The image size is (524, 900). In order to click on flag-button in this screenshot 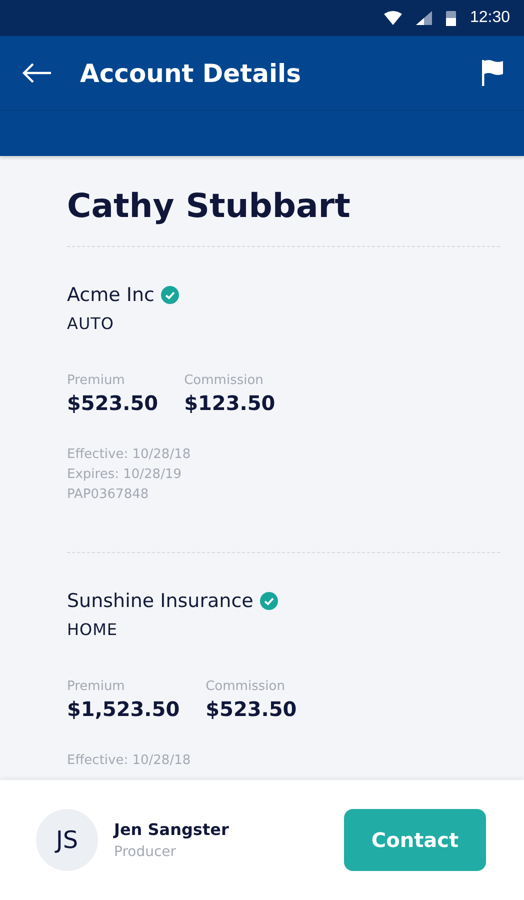, I will do `click(493, 73)`.